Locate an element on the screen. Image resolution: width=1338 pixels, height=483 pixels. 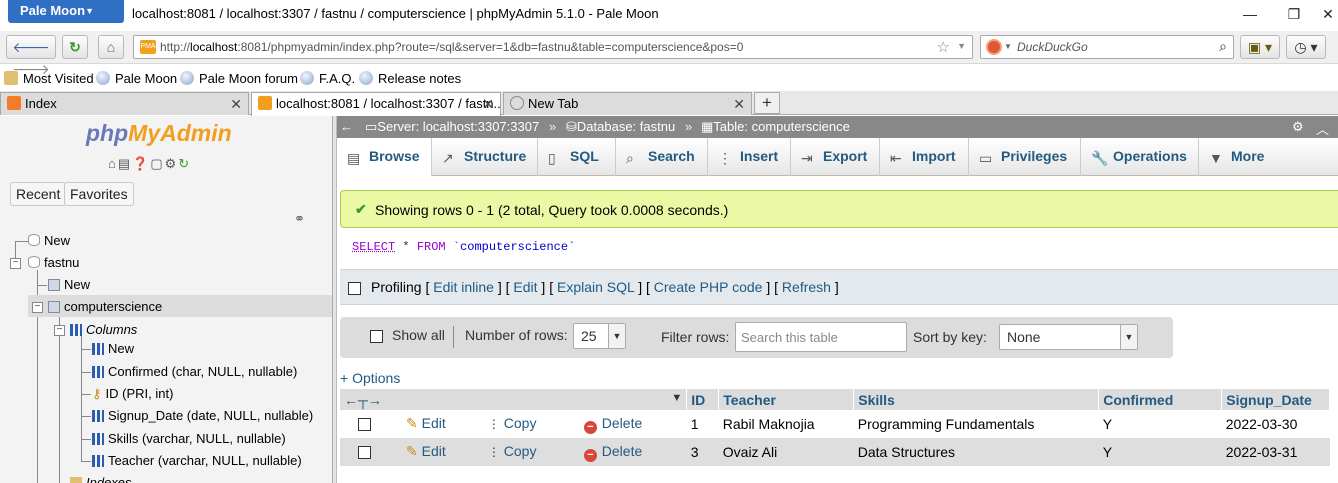
back-forward-button: 🡐 🡒 is located at coordinates (31, 56).